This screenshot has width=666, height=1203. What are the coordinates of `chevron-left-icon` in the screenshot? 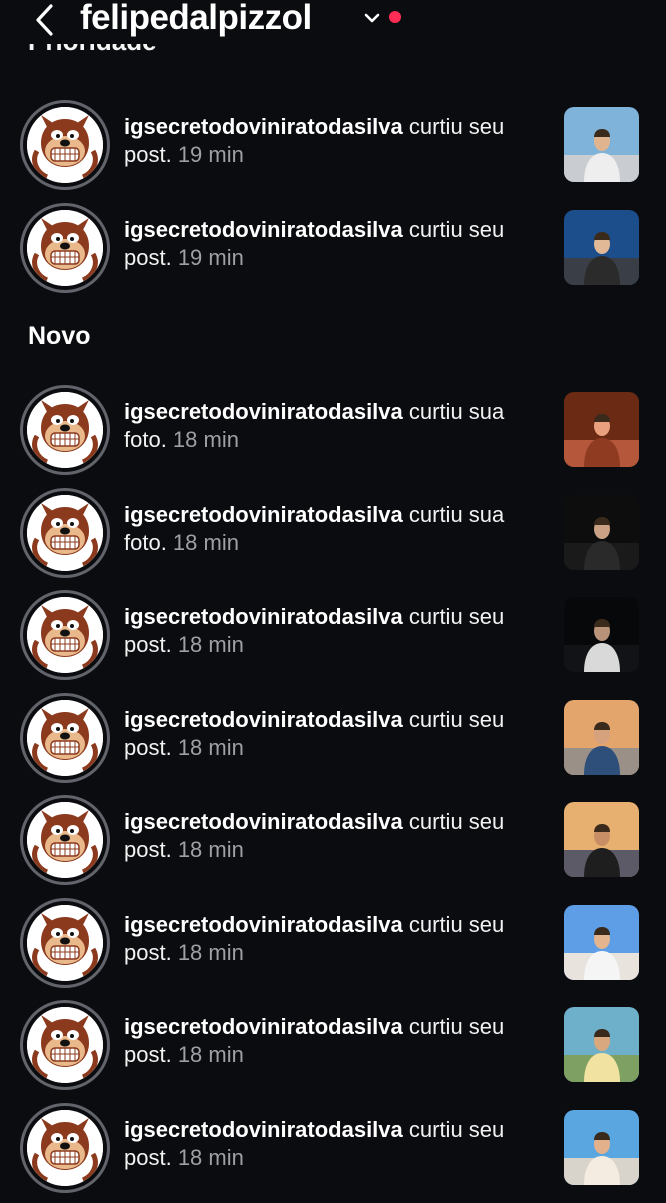 It's located at (44, 20).